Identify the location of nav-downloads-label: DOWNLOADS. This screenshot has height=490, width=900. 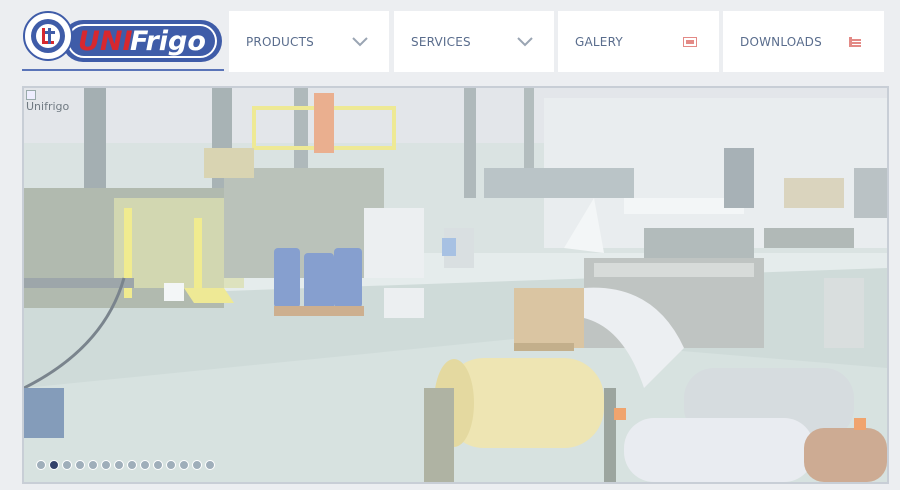
(781, 41).